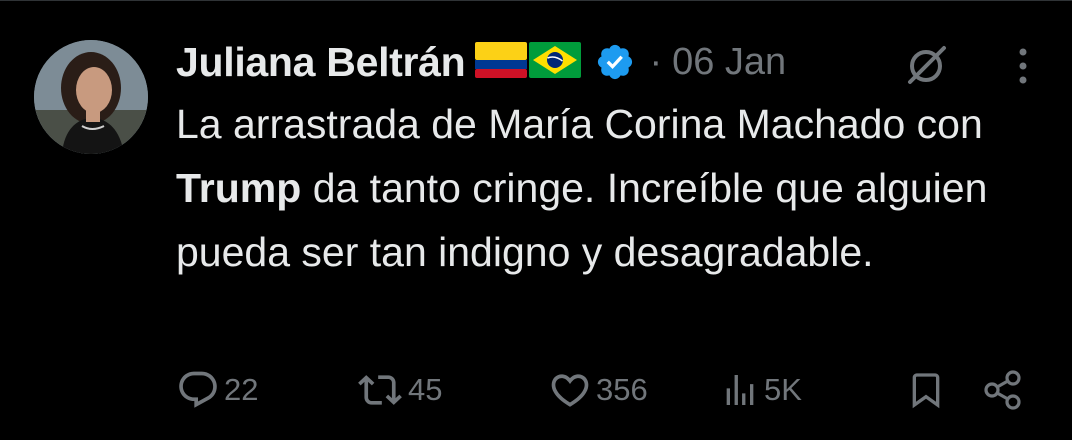 The image size is (1072, 440). I want to click on like-icon, so click(570, 390).